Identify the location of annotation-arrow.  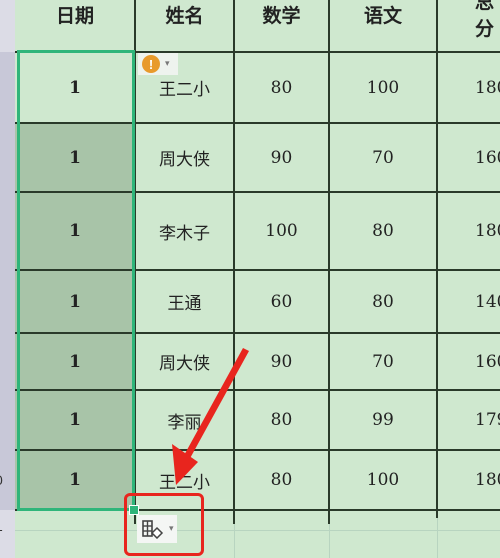
(210, 416).